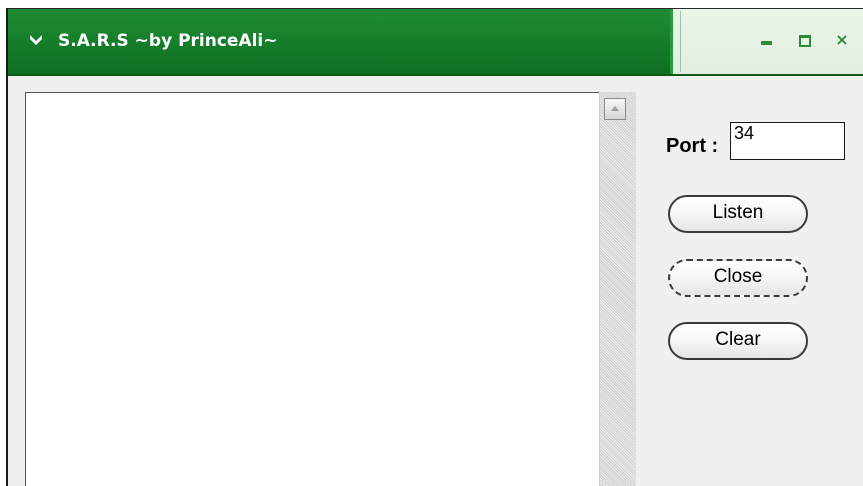 Image resolution: width=863 pixels, height=486 pixels. I want to click on maximize-button, so click(804, 40).